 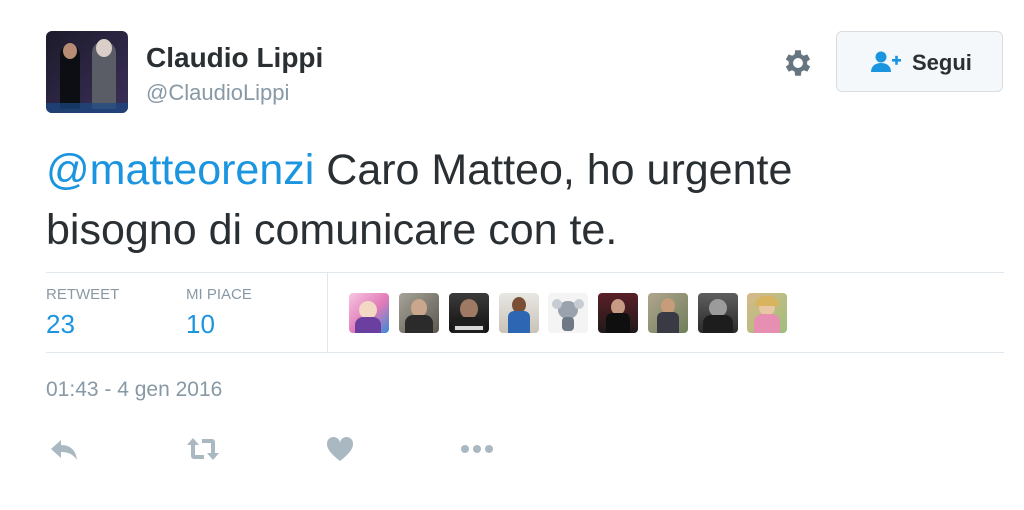 What do you see at coordinates (553, 170) in the screenshot?
I see `tweet-text-line1: Caro Matteo, ho urgente` at bounding box center [553, 170].